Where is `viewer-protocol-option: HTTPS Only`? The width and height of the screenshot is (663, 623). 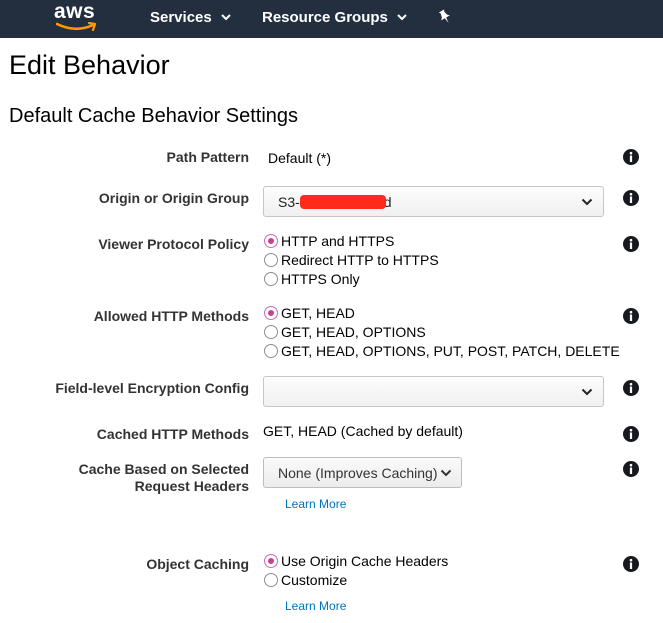 viewer-protocol-option: HTTPS Only is located at coordinates (312, 279).